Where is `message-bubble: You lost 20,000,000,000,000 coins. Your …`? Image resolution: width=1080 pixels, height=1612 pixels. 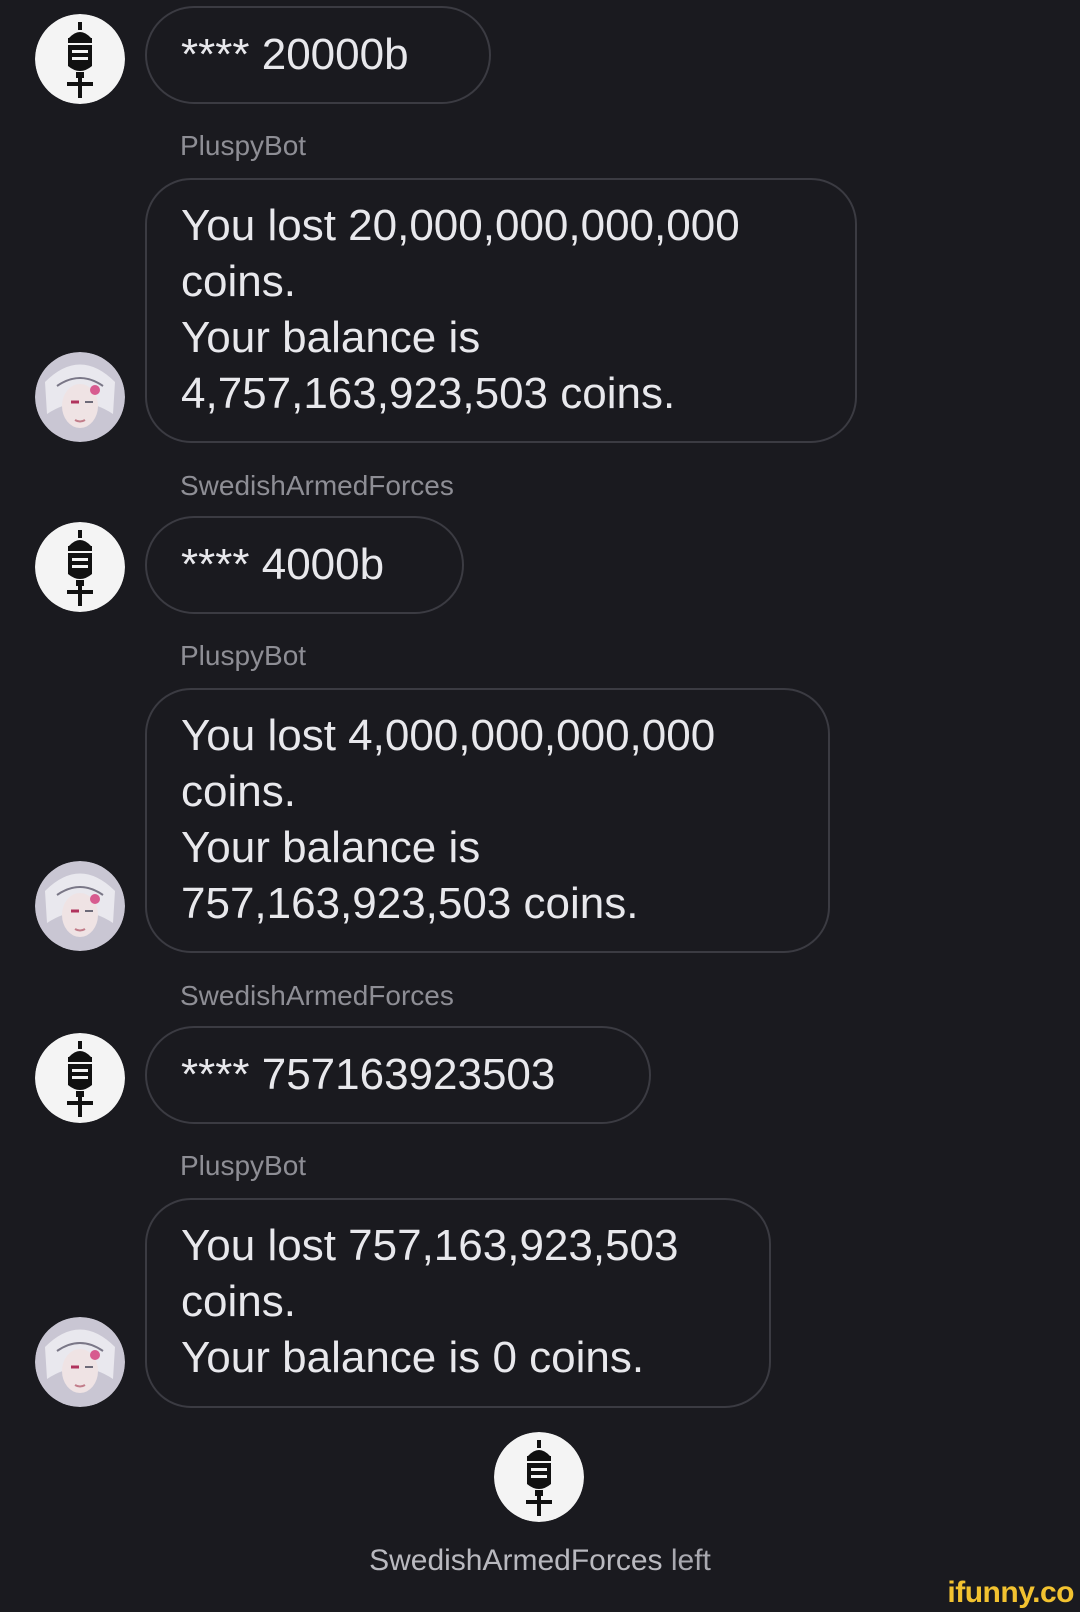 message-bubble: You lost 20,000,000,000,000 coins. Your … is located at coordinates (501, 310).